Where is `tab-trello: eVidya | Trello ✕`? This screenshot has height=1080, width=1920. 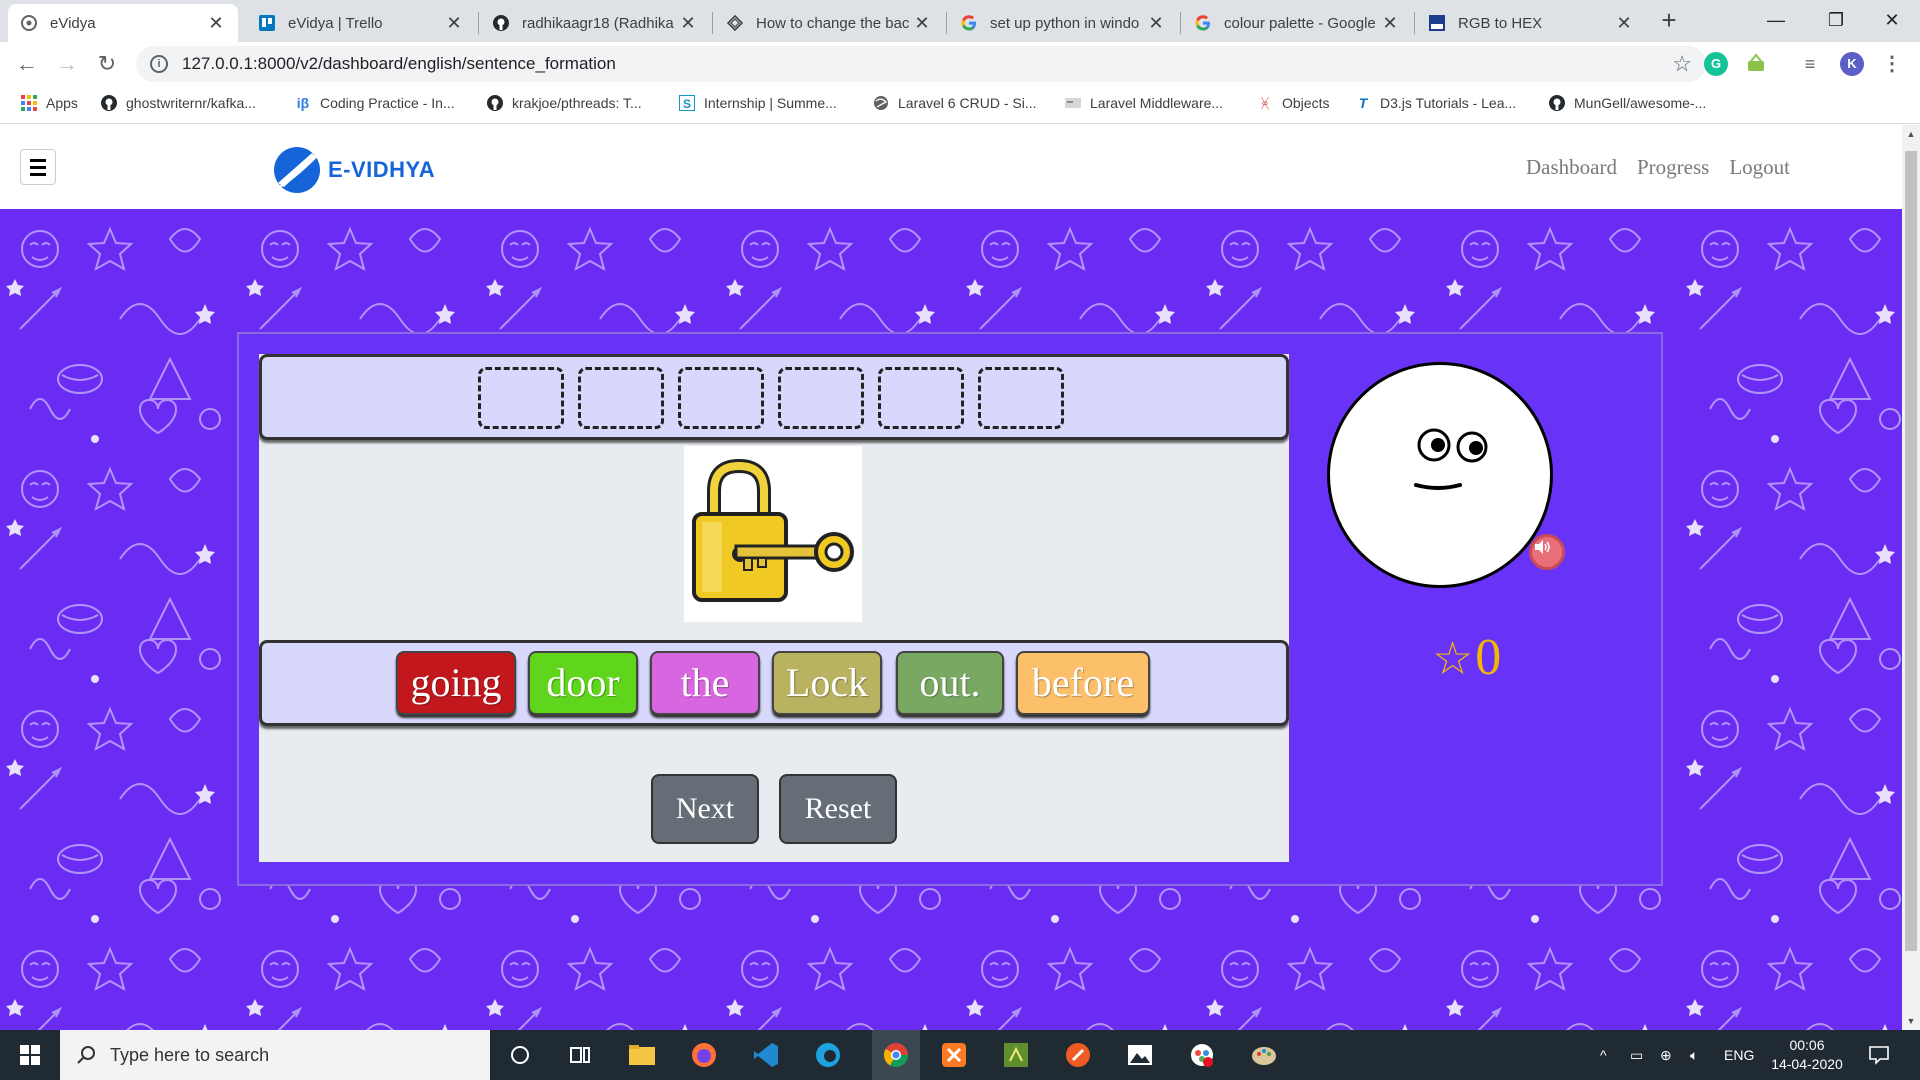
tab-trello: eVidya | Trello ✕ is located at coordinates (361, 23).